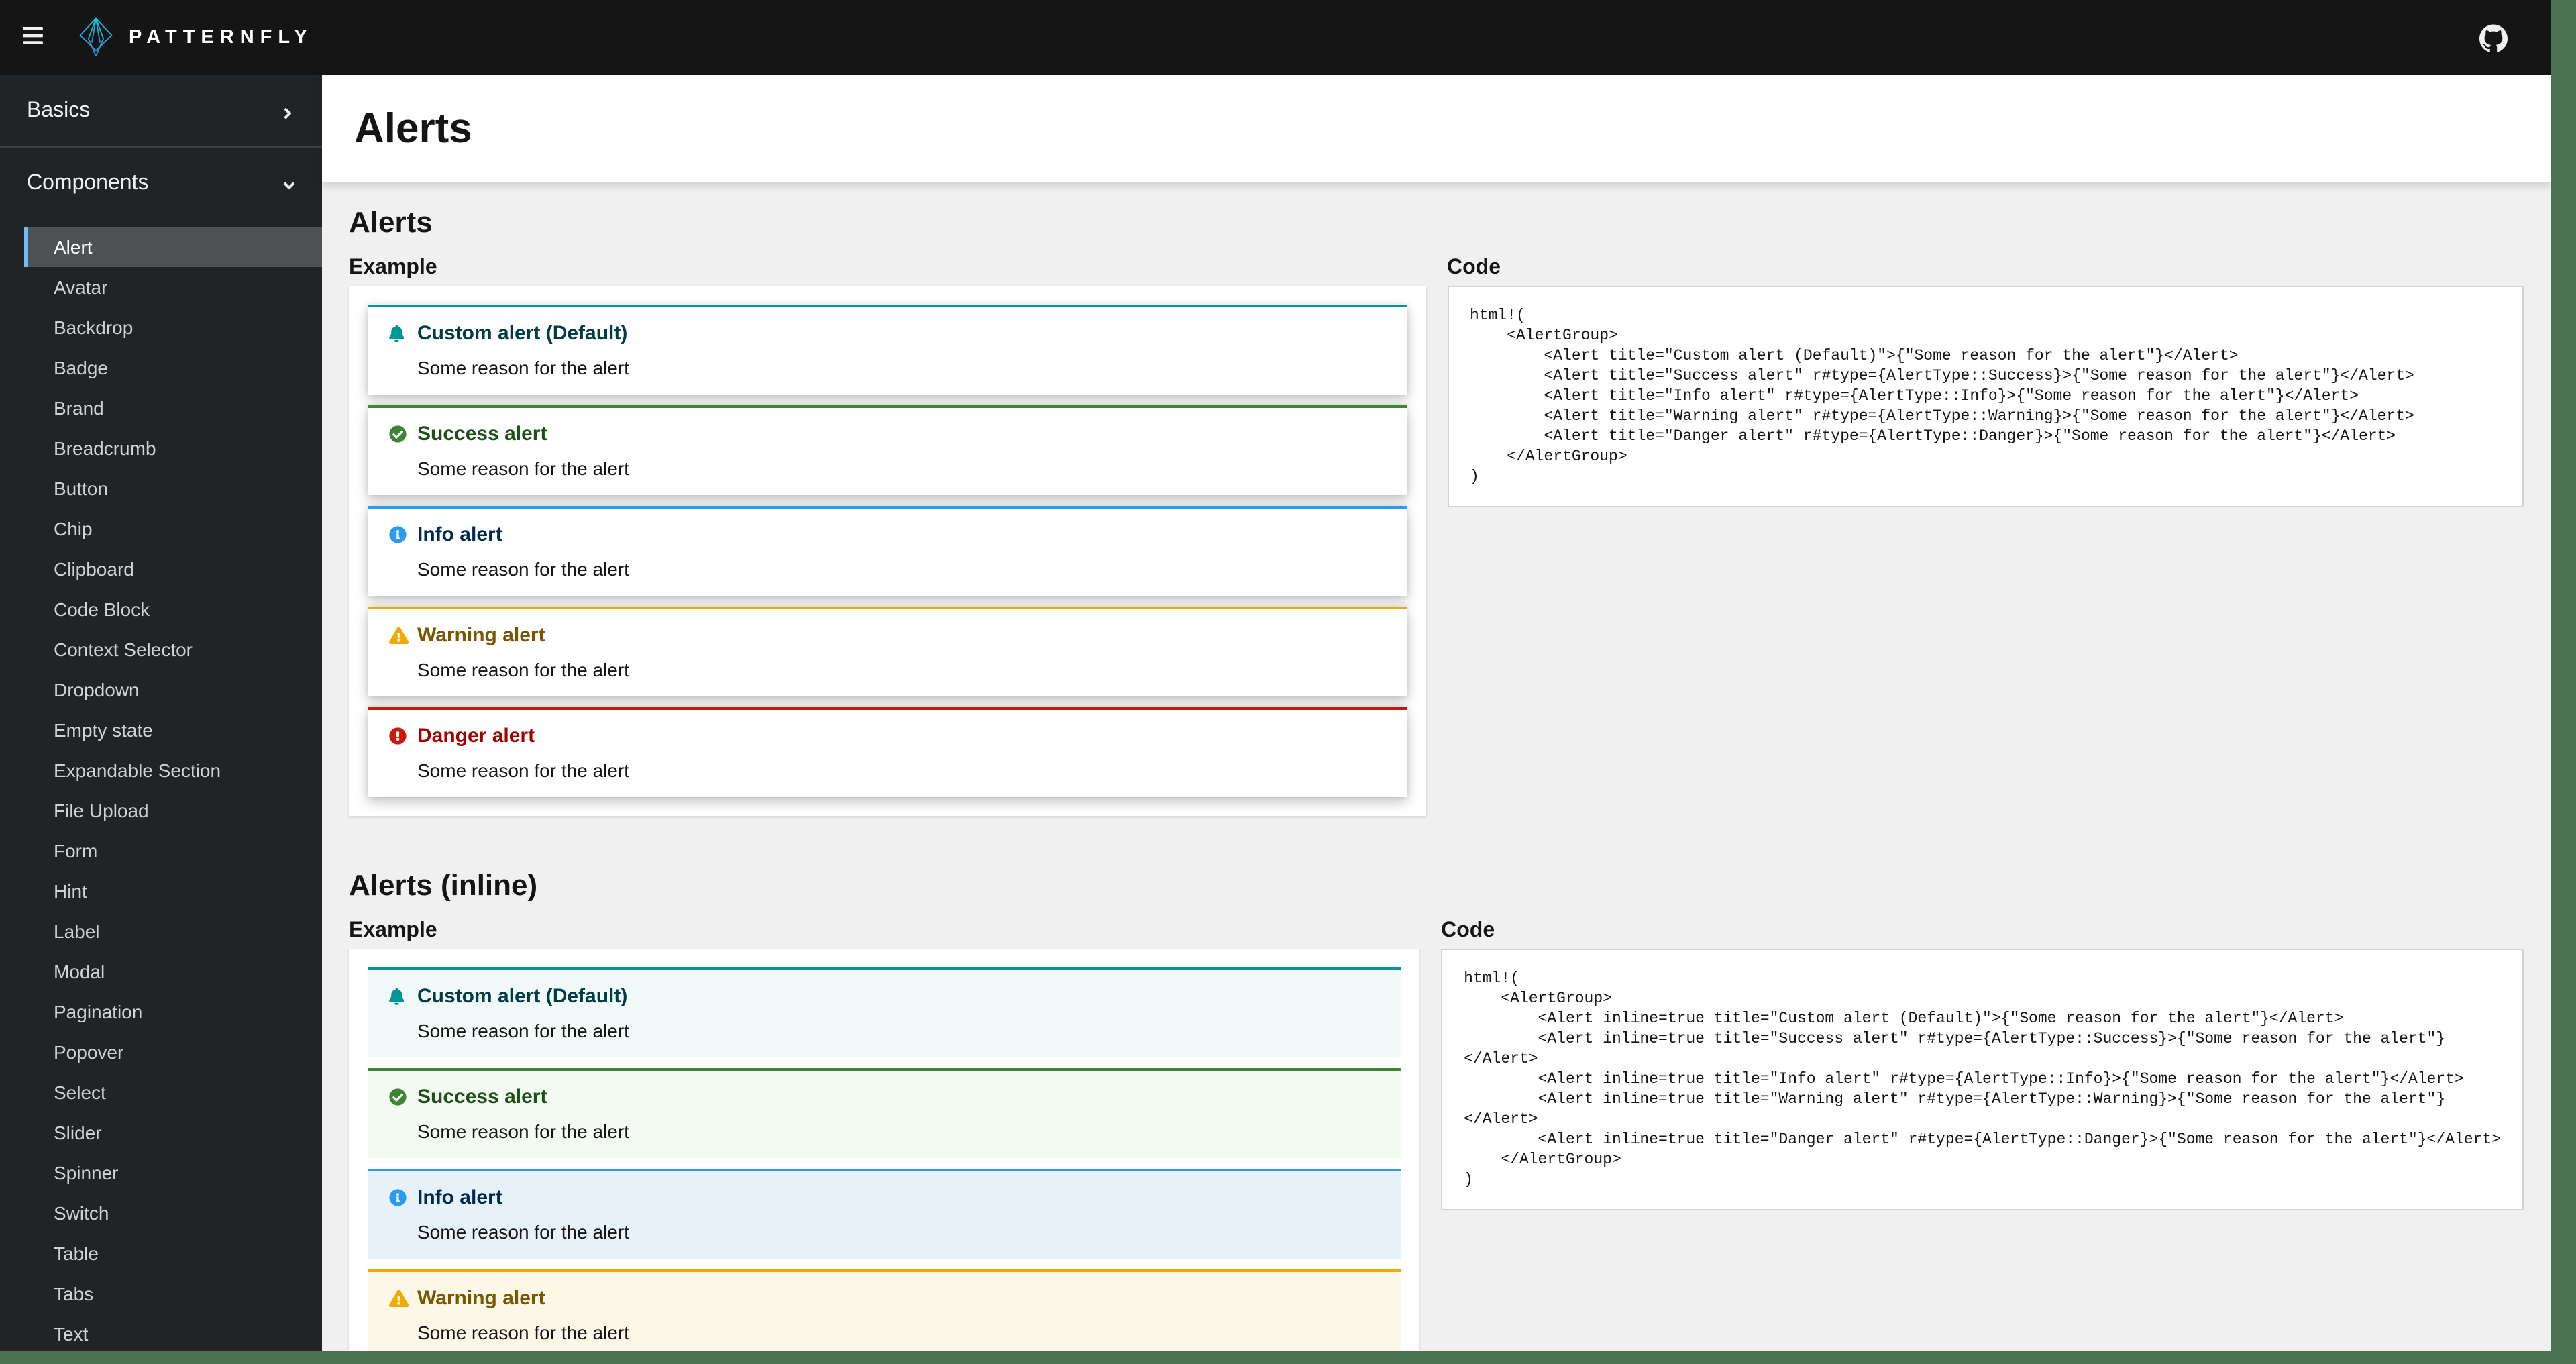  Describe the element at coordinates (173, 569) in the screenshot. I see `sidebar-item-clipboard: Clipboard` at that location.